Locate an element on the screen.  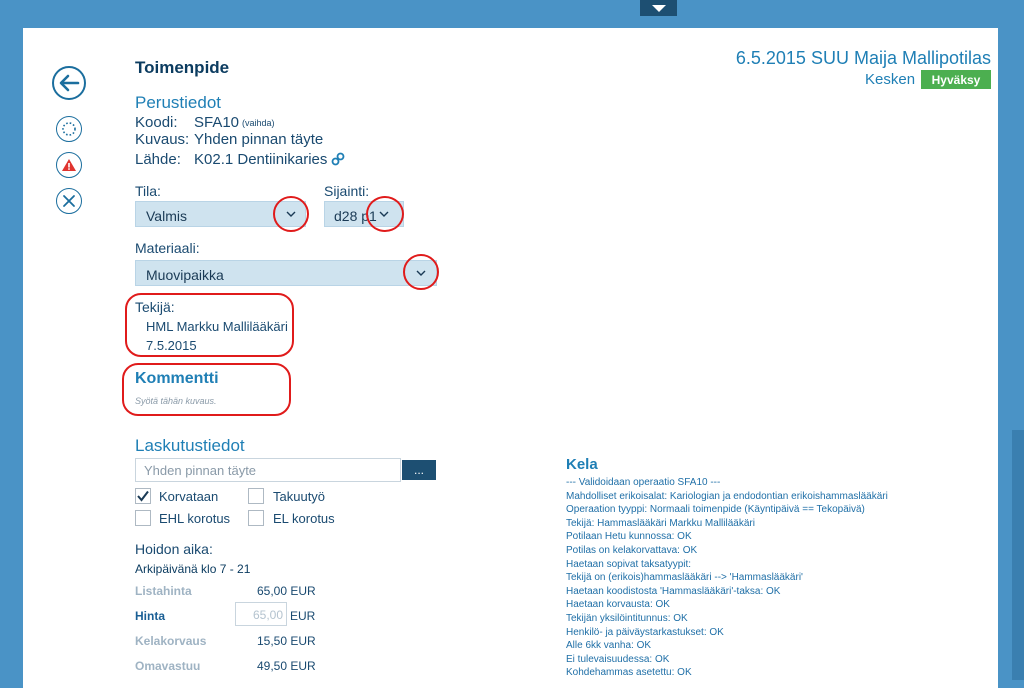
scrollbar is located at coordinates (1018, 555).